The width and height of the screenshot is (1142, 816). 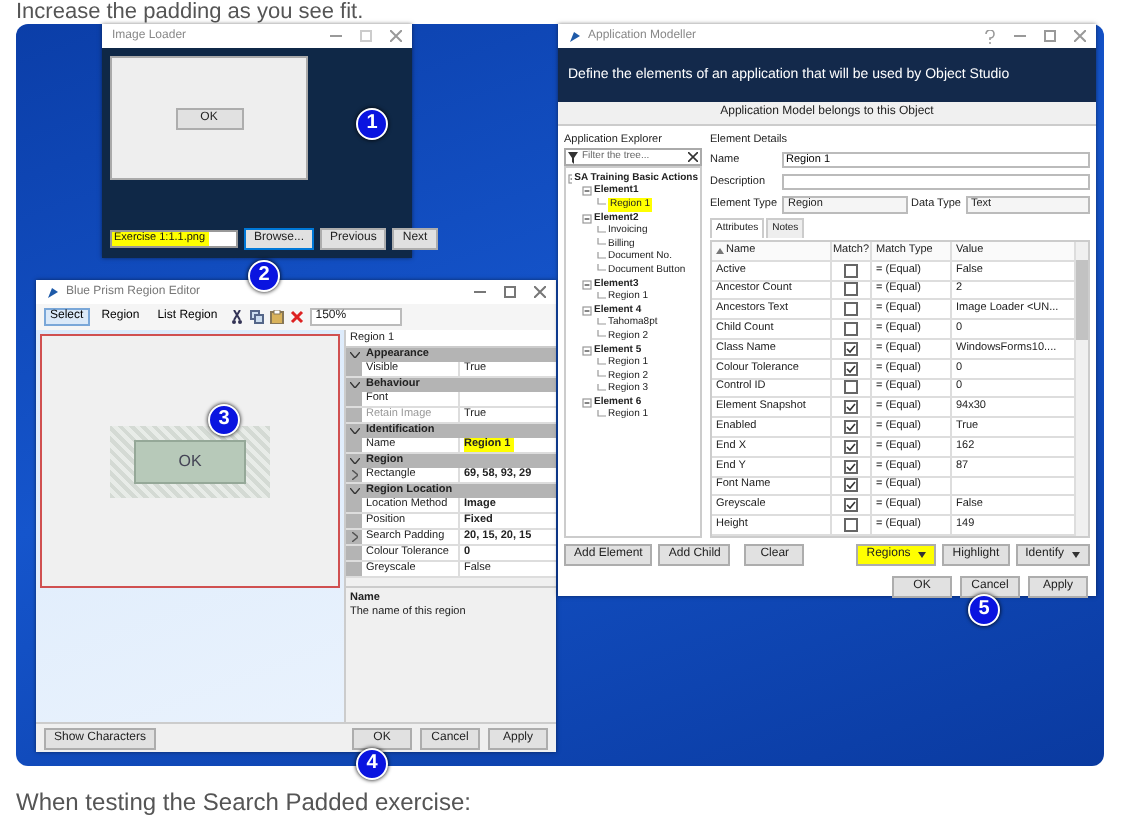 What do you see at coordinates (236, 317) in the screenshot?
I see `cut-icon` at bounding box center [236, 317].